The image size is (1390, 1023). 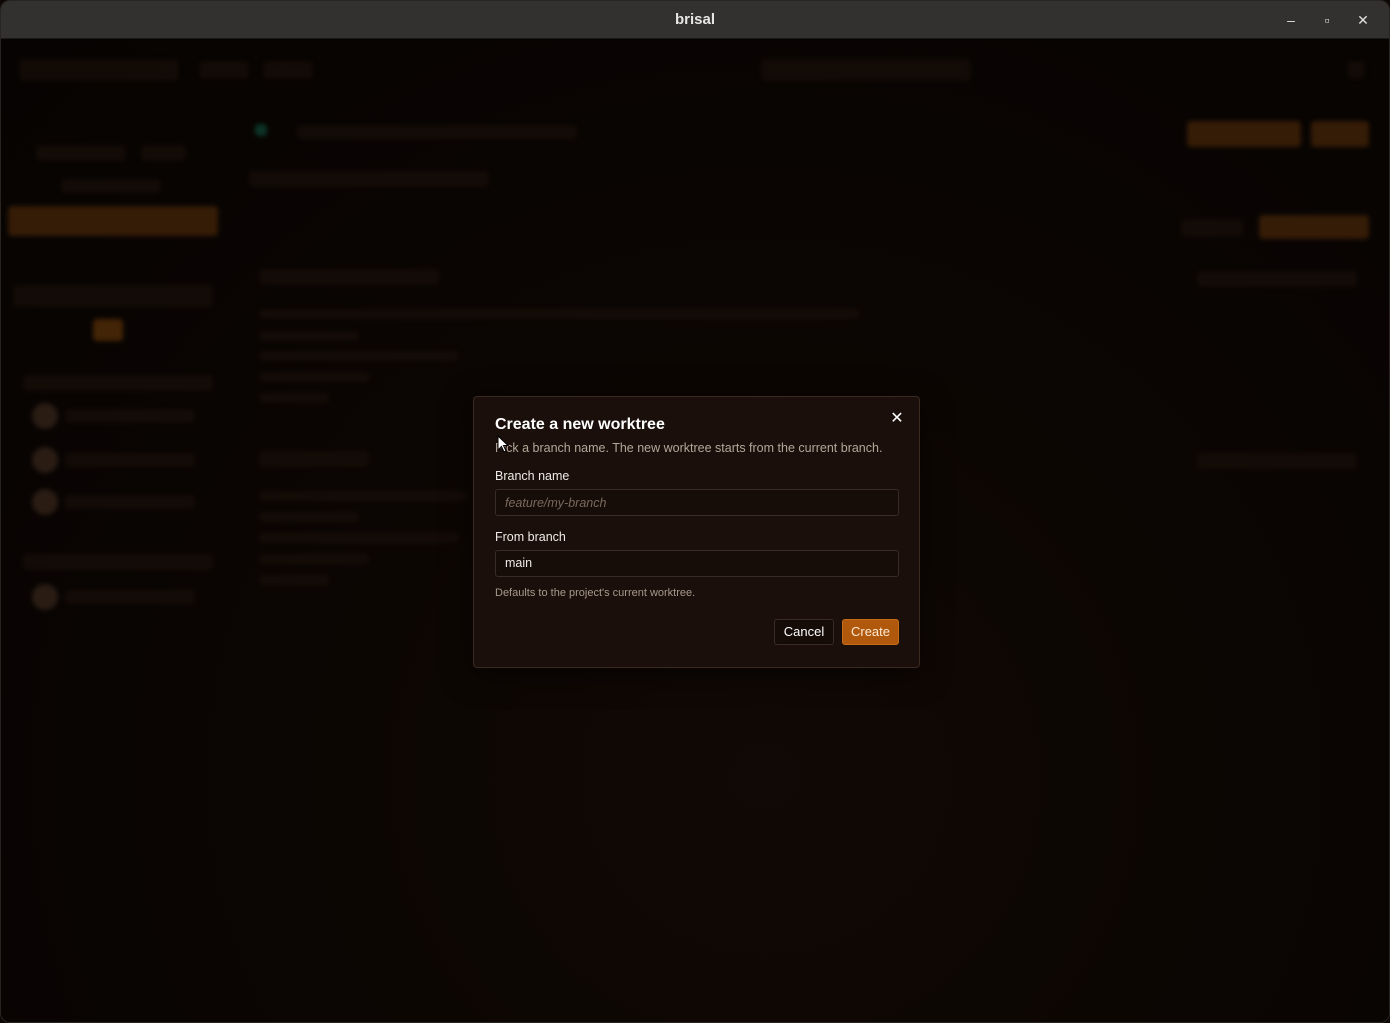 What do you see at coordinates (870, 632) in the screenshot?
I see `create-button: Create` at bounding box center [870, 632].